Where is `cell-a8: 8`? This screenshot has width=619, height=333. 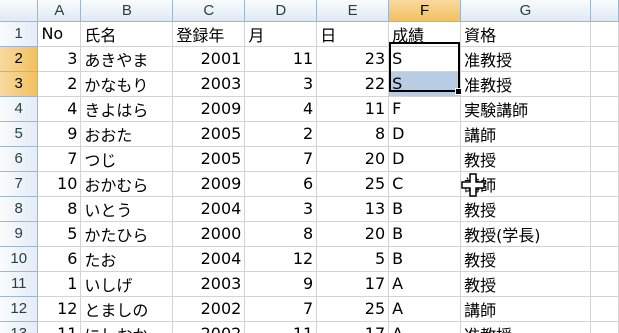 cell-a8: 8 is located at coordinates (59, 209).